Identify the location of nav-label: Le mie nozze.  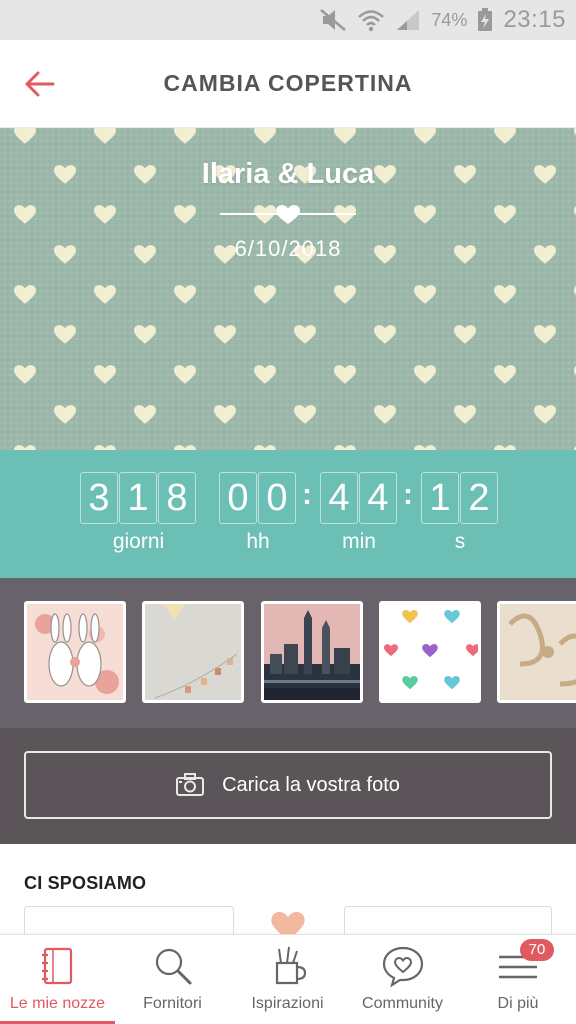
(57, 1003).